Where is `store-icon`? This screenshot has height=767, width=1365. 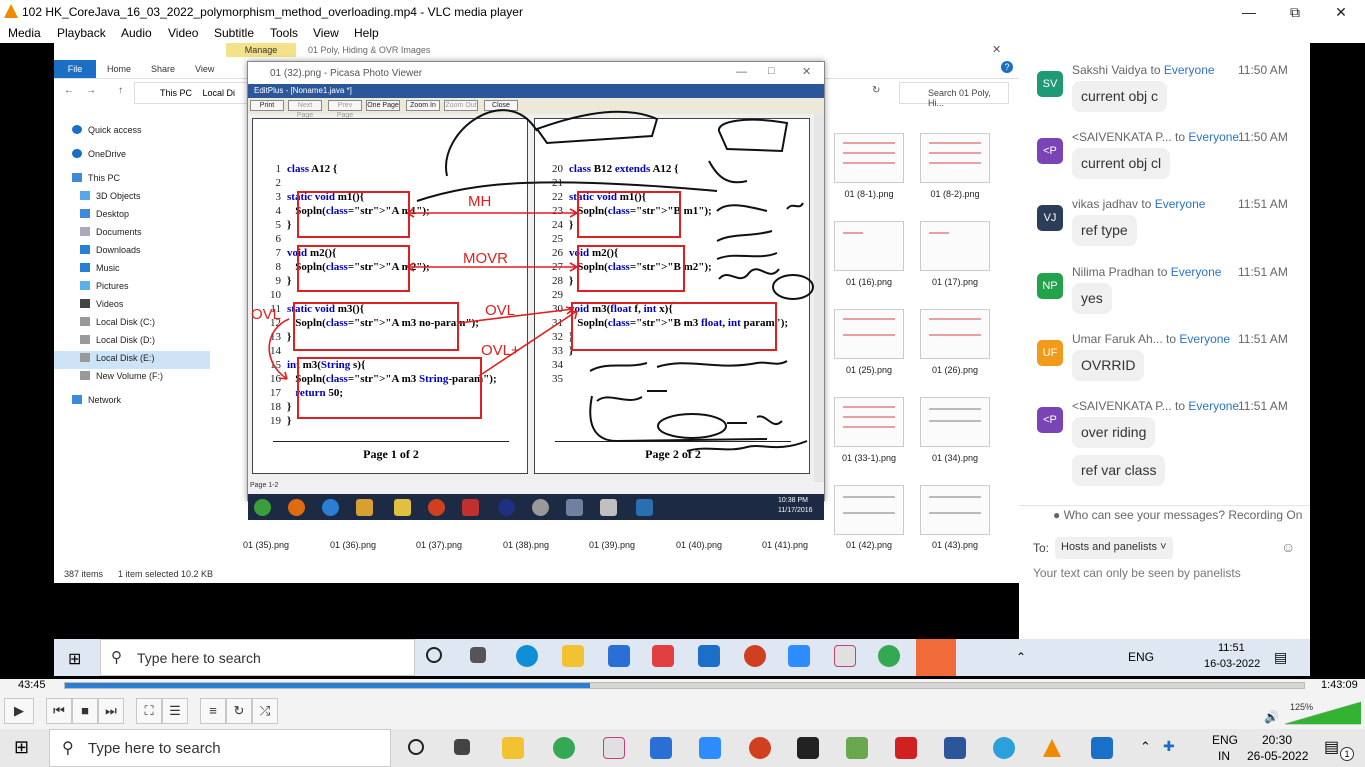
store-icon is located at coordinates (619, 656).